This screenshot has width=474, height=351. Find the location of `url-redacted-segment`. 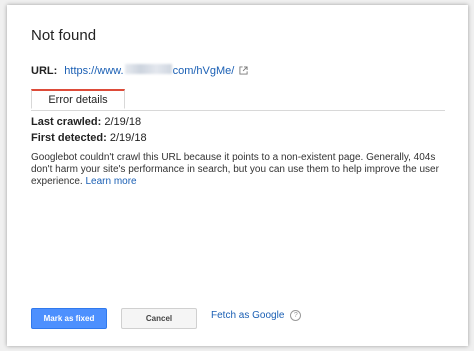

url-redacted-segment is located at coordinates (148, 69).